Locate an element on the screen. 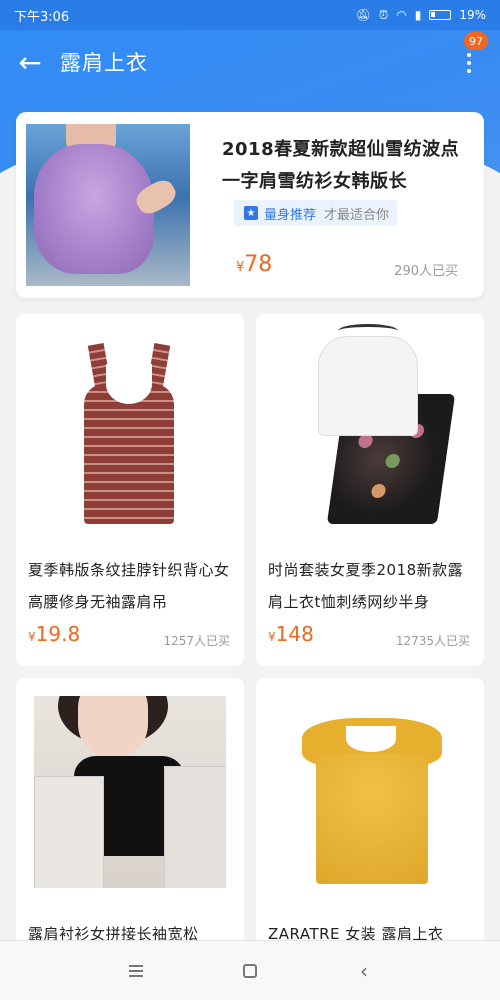 The width and height of the screenshot is (500, 1000). status-icons: 🔕︎ ⏰︎ ◠ ▮ 19% is located at coordinates (421, 15).